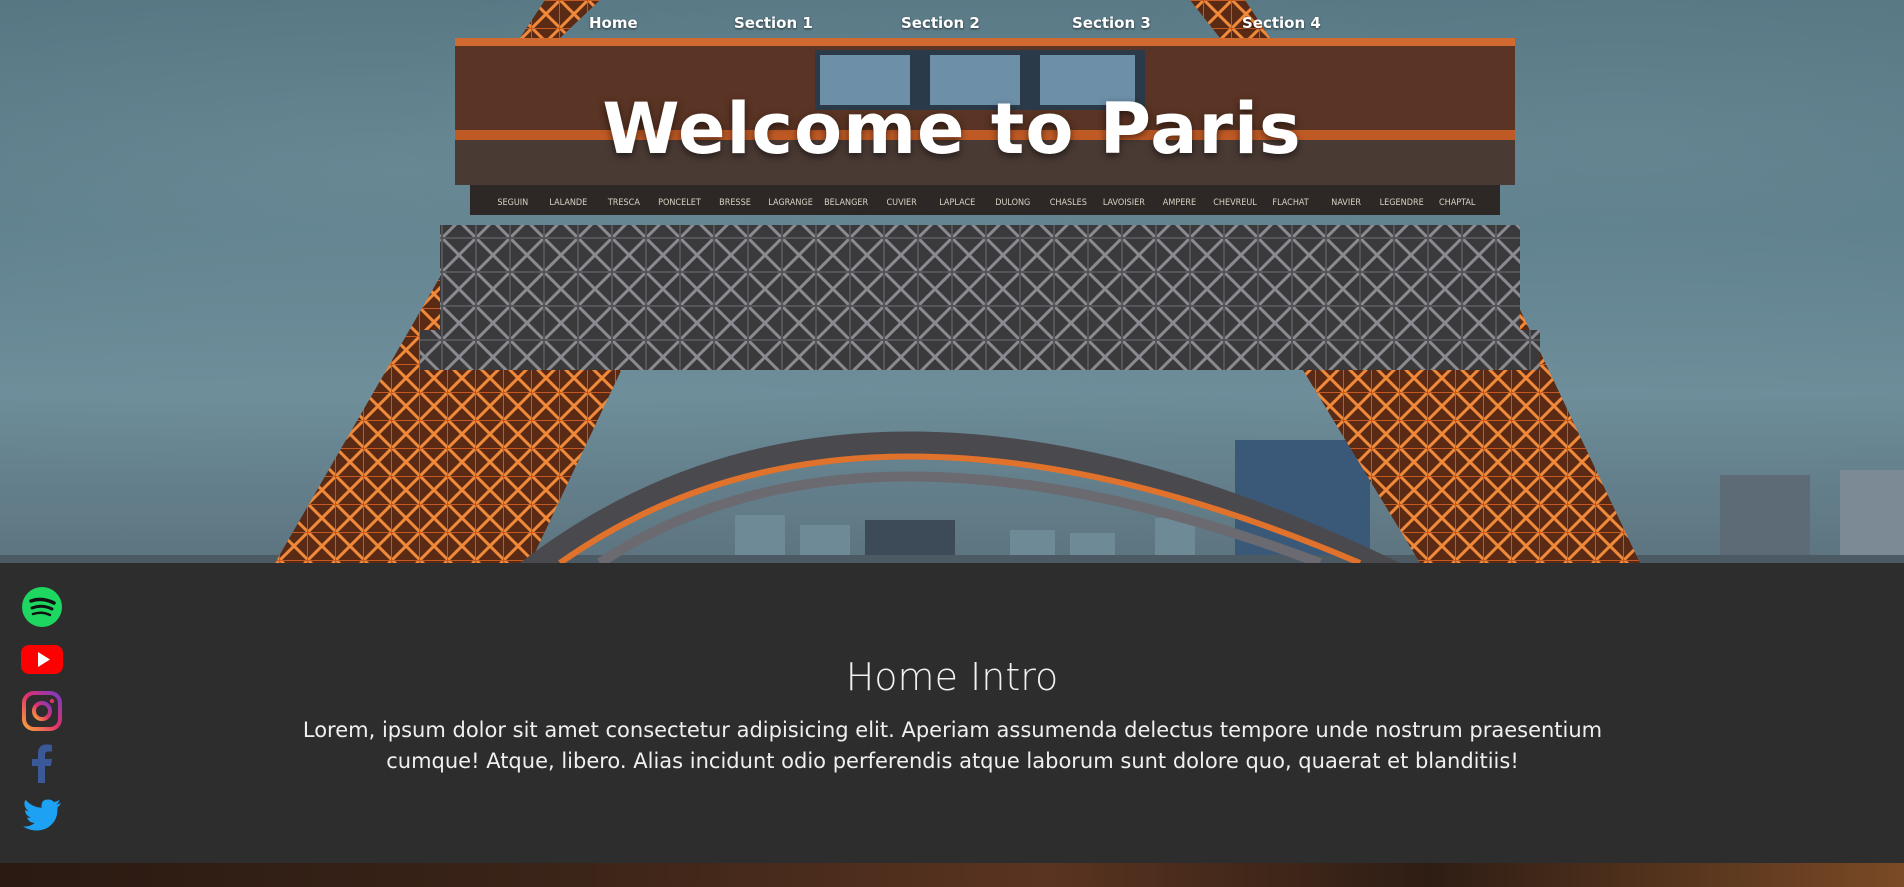 The width and height of the screenshot is (1904, 887). What do you see at coordinates (940, 23) in the screenshot?
I see `nav-section-2: Section 2` at bounding box center [940, 23].